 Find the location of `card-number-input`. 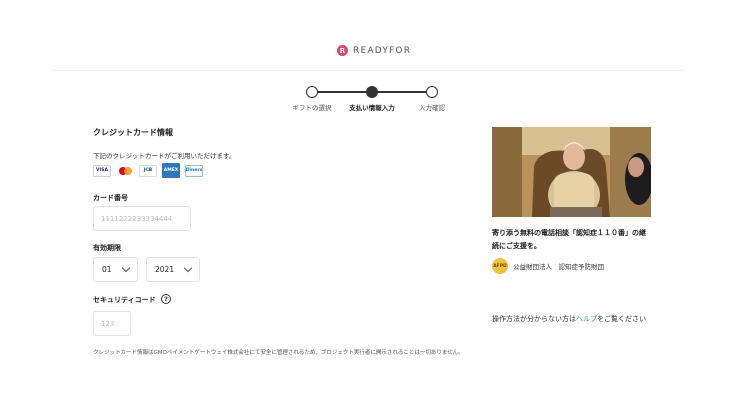

card-number-input is located at coordinates (142, 218).